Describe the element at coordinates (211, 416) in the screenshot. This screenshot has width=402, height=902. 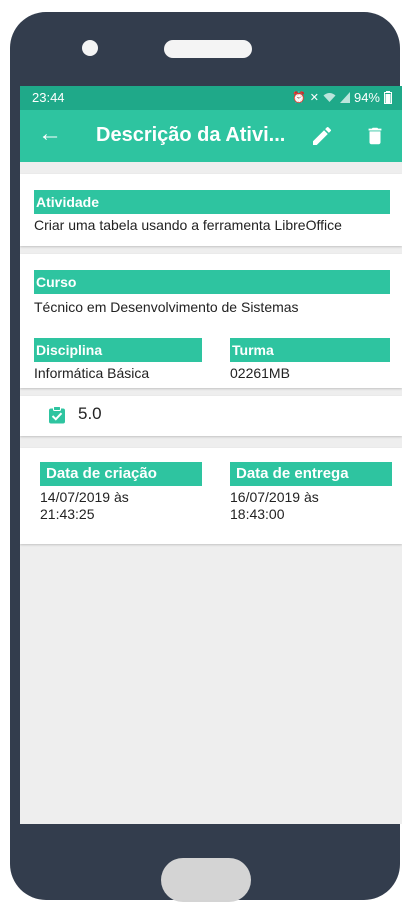
I see `grade-card: 5.0` at that location.